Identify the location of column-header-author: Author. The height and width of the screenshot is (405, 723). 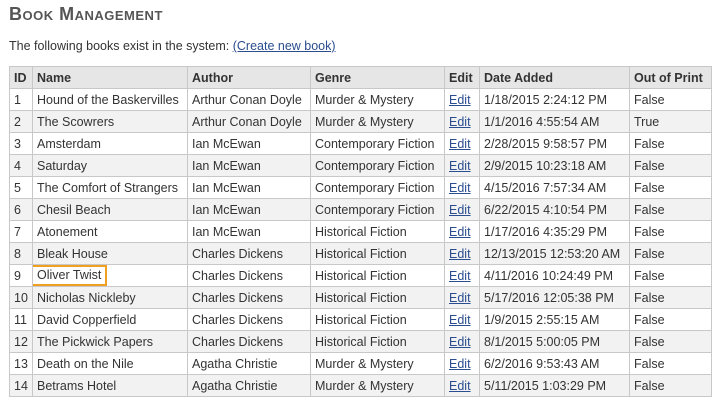
(249, 77).